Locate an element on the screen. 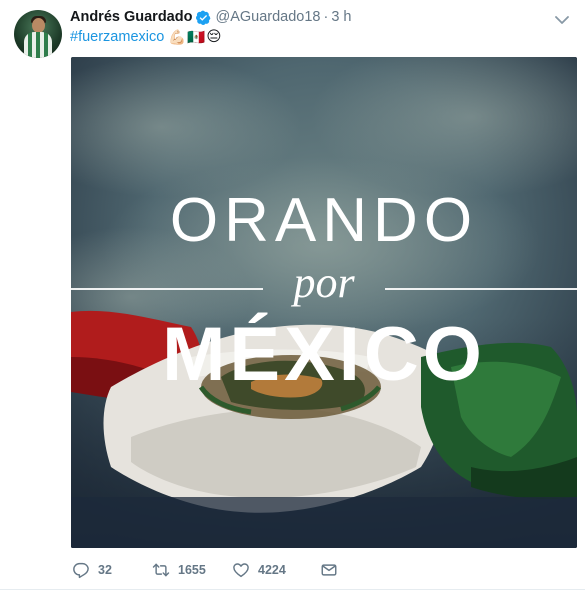 The image size is (585, 590). direct-message-button is located at coordinates (333, 570).